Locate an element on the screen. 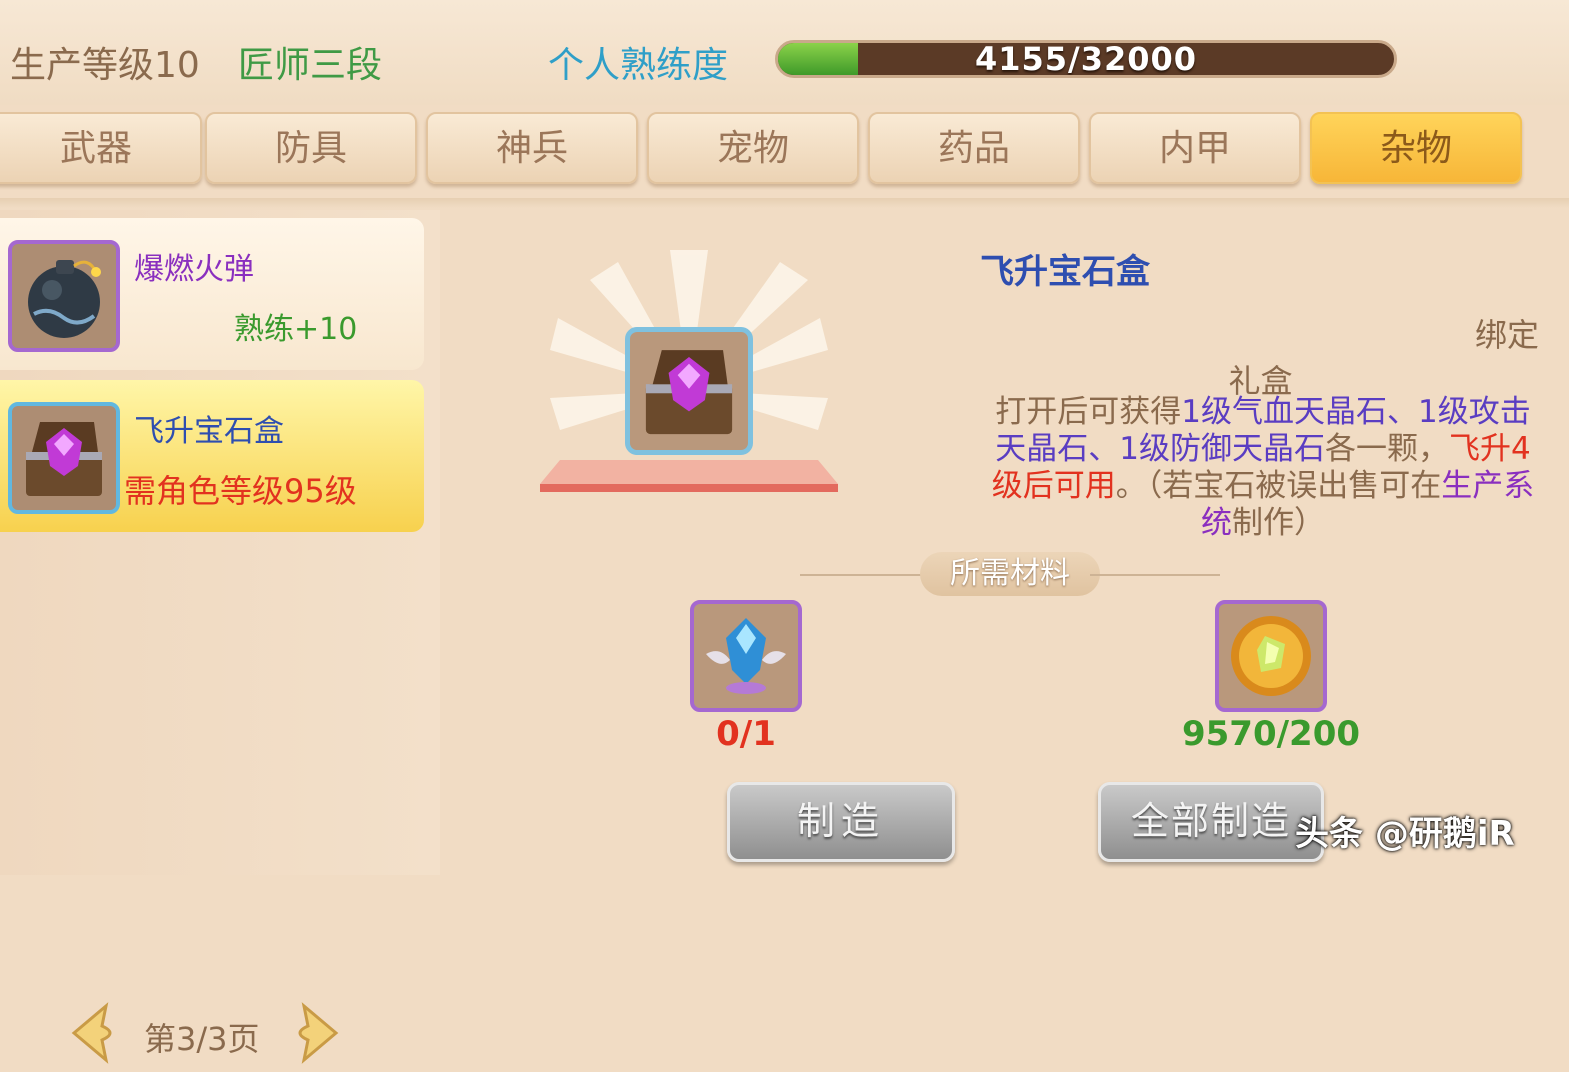  make-all-button: 全部制造 is located at coordinates (1211, 822).